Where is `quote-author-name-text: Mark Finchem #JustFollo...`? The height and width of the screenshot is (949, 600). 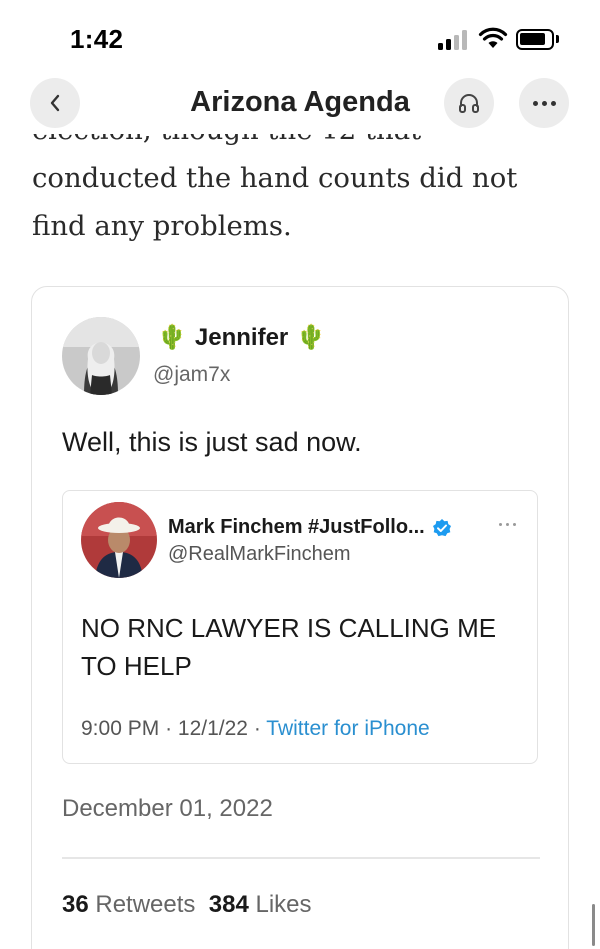 quote-author-name-text: Mark Finchem #JustFollo... is located at coordinates (296, 527).